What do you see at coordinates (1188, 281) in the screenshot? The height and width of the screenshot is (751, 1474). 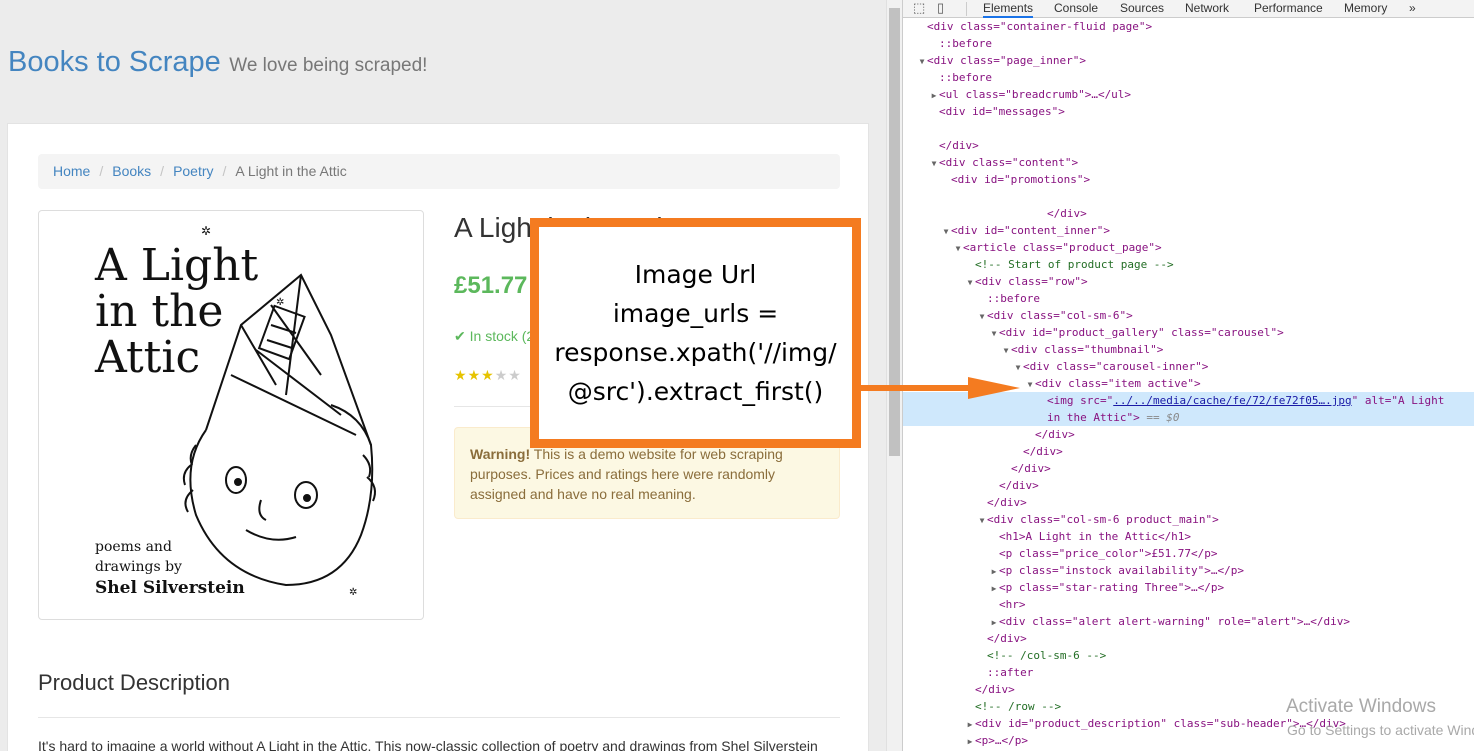 I see `dom-node-line: ▼ <div class="row">` at bounding box center [1188, 281].